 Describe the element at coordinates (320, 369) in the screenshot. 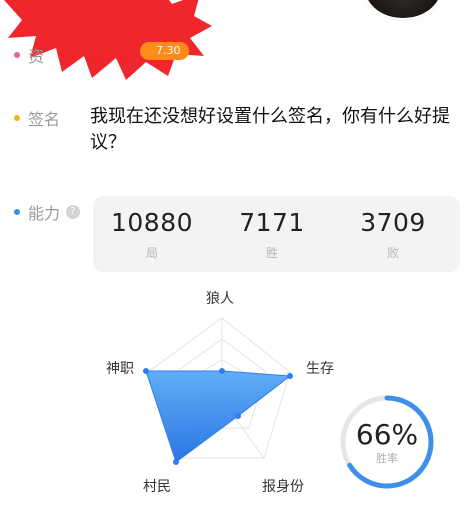

I see `axis-label-survival: 生存` at that location.